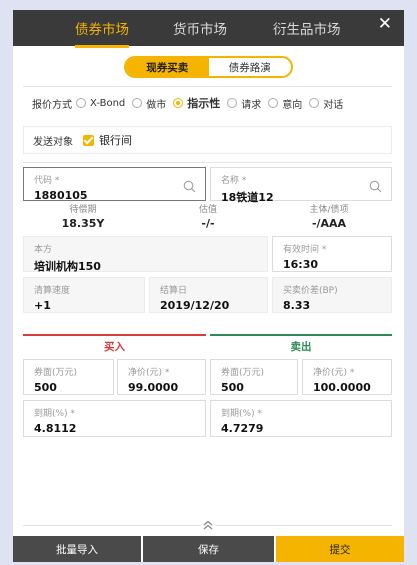 The height and width of the screenshot is (565, 417). I want to click on valid-time-field: 有效时间 * 16:30, so click(332, 254).